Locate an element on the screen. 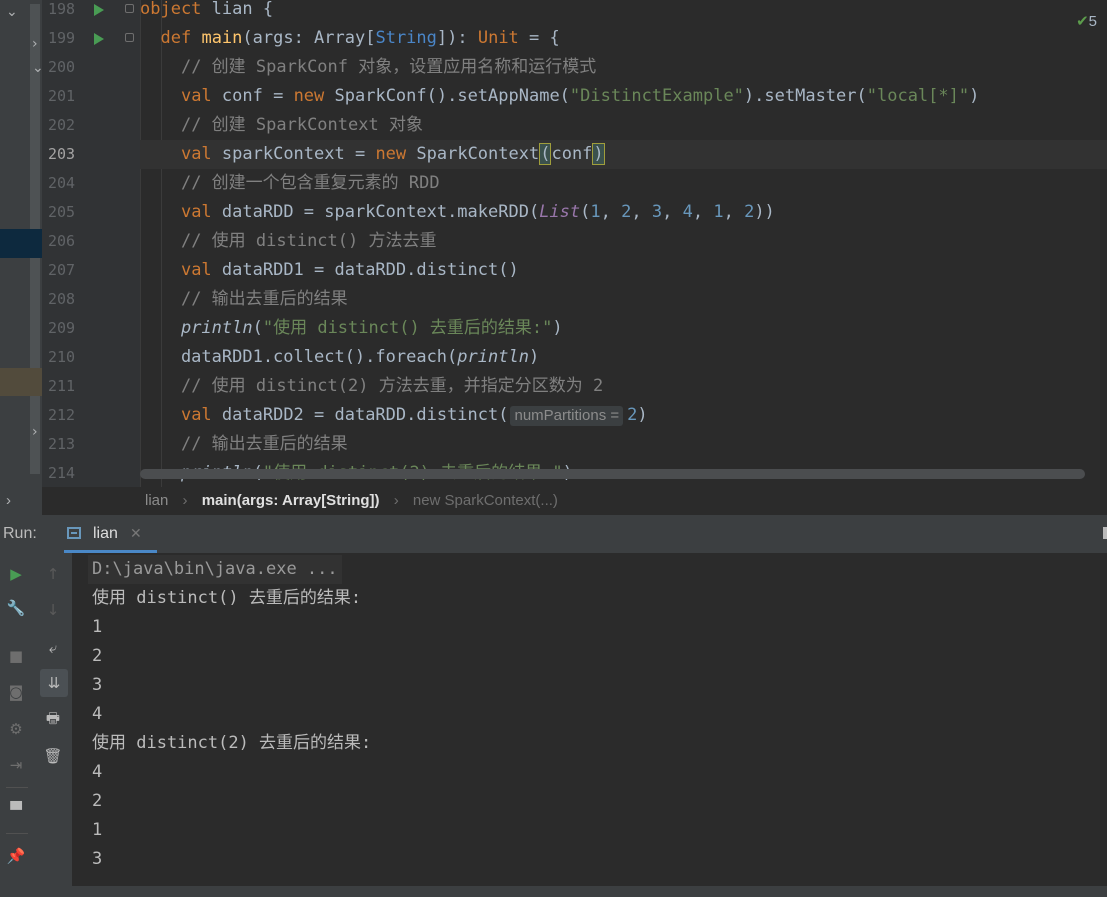  trash-icon: 🗑 is located at coordinates (53, 756).